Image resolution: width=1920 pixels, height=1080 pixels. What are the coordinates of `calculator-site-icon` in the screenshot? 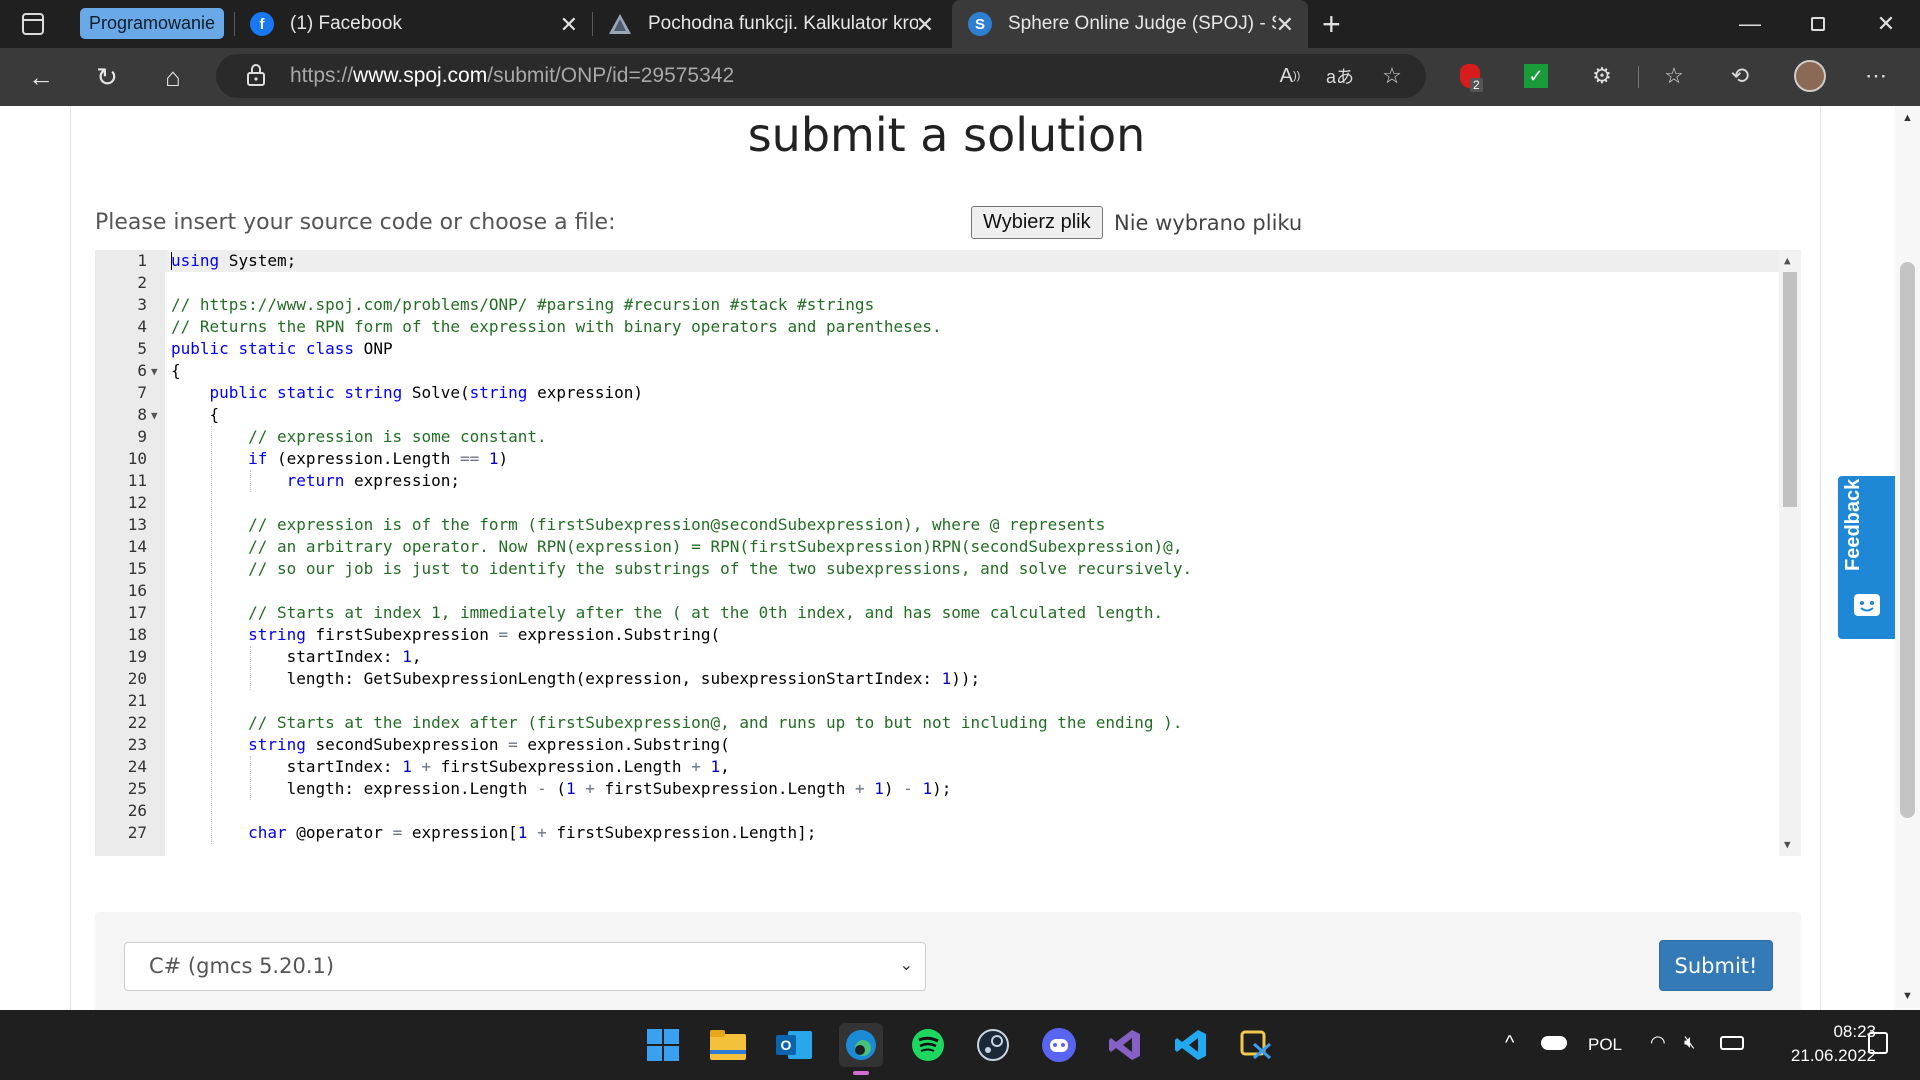 It's located at (620, 24).